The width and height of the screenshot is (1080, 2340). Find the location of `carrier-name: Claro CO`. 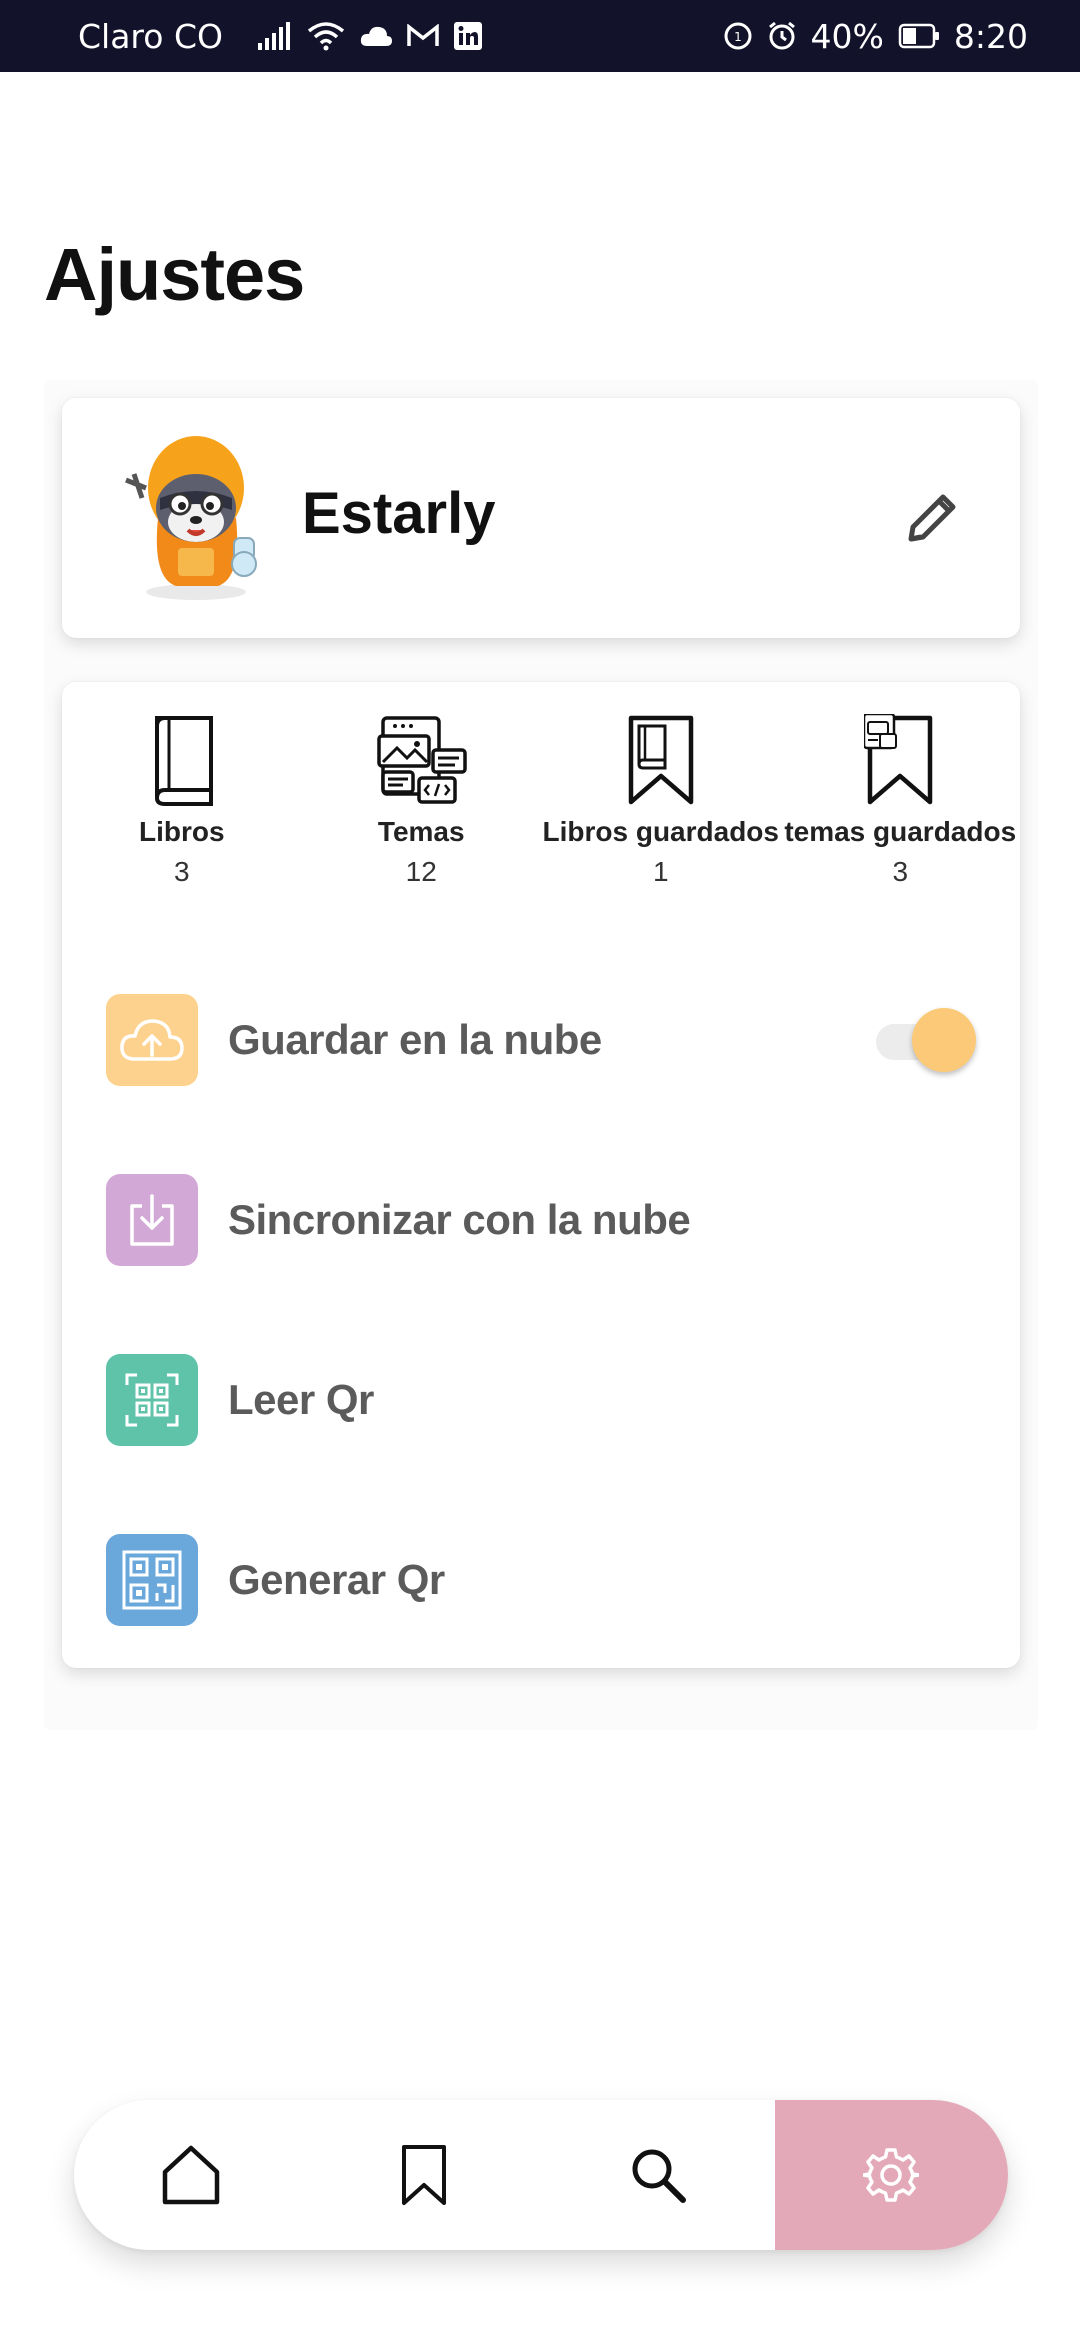

carrier-name: Claro CO is located at coordinates (150, 36).